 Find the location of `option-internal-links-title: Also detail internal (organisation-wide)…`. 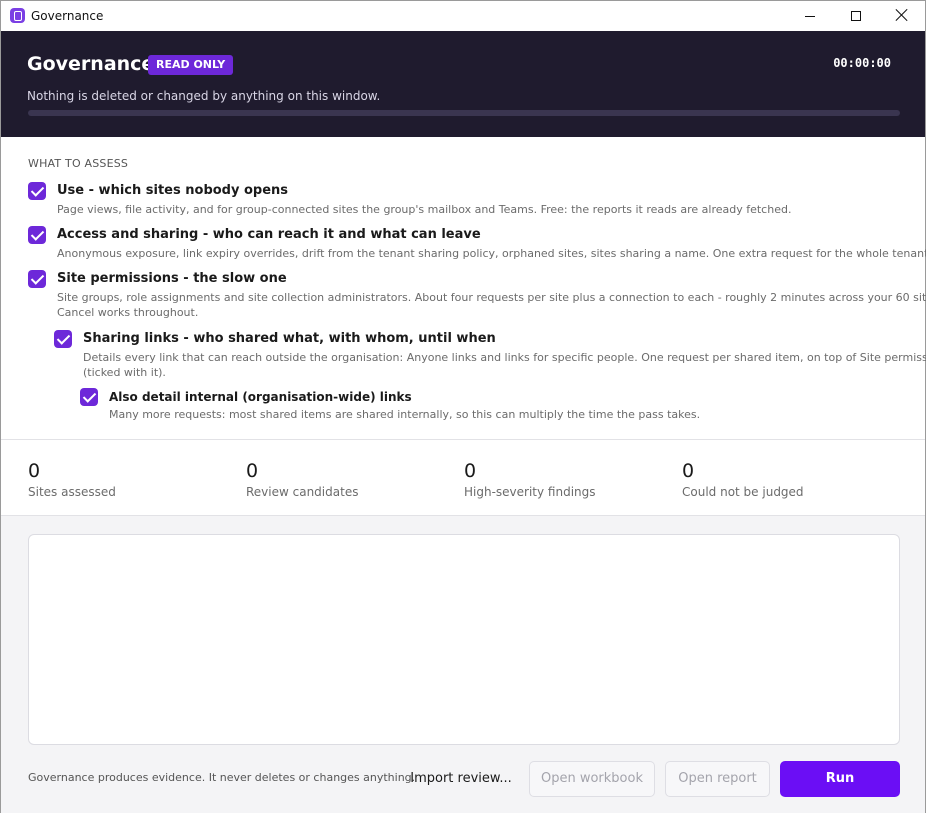

option-internal-links-title: Also detail internal (organisation-wide)… is located at coordinates (260, 397).